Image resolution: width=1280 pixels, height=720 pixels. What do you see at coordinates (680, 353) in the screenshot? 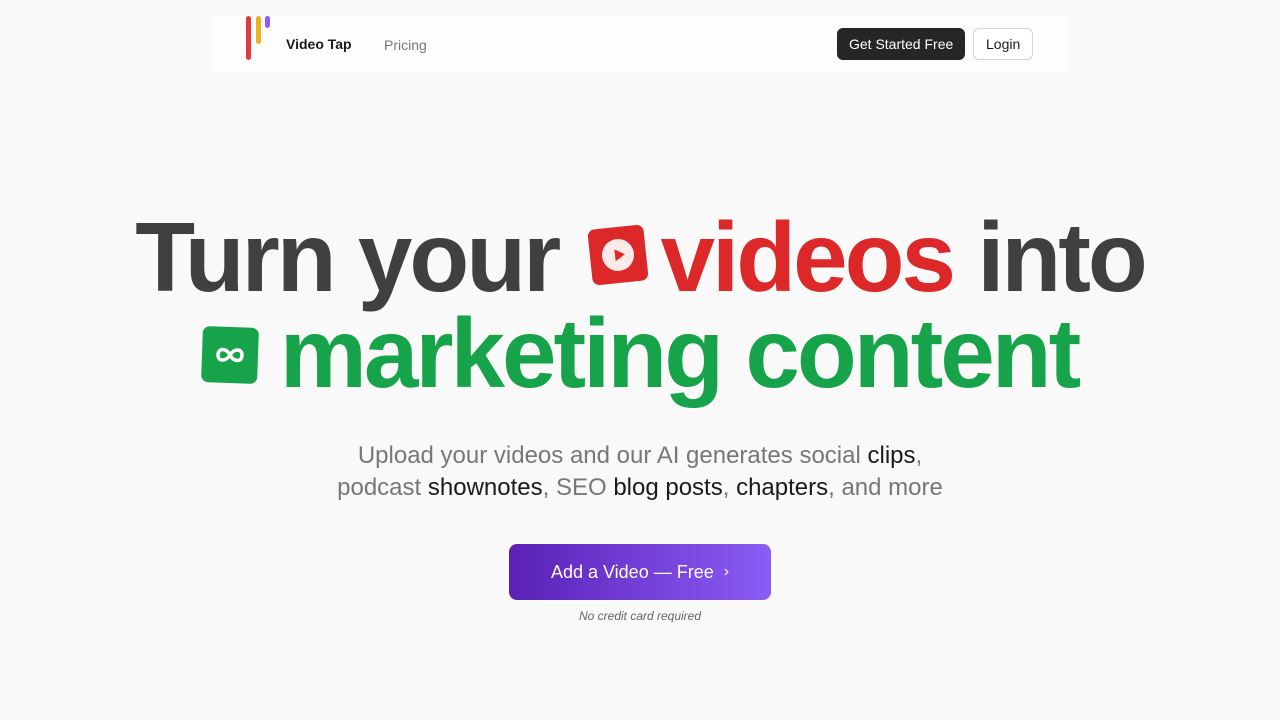
I see `hero-text-marketing-content: marketing content` at bounding box center [680, 353].